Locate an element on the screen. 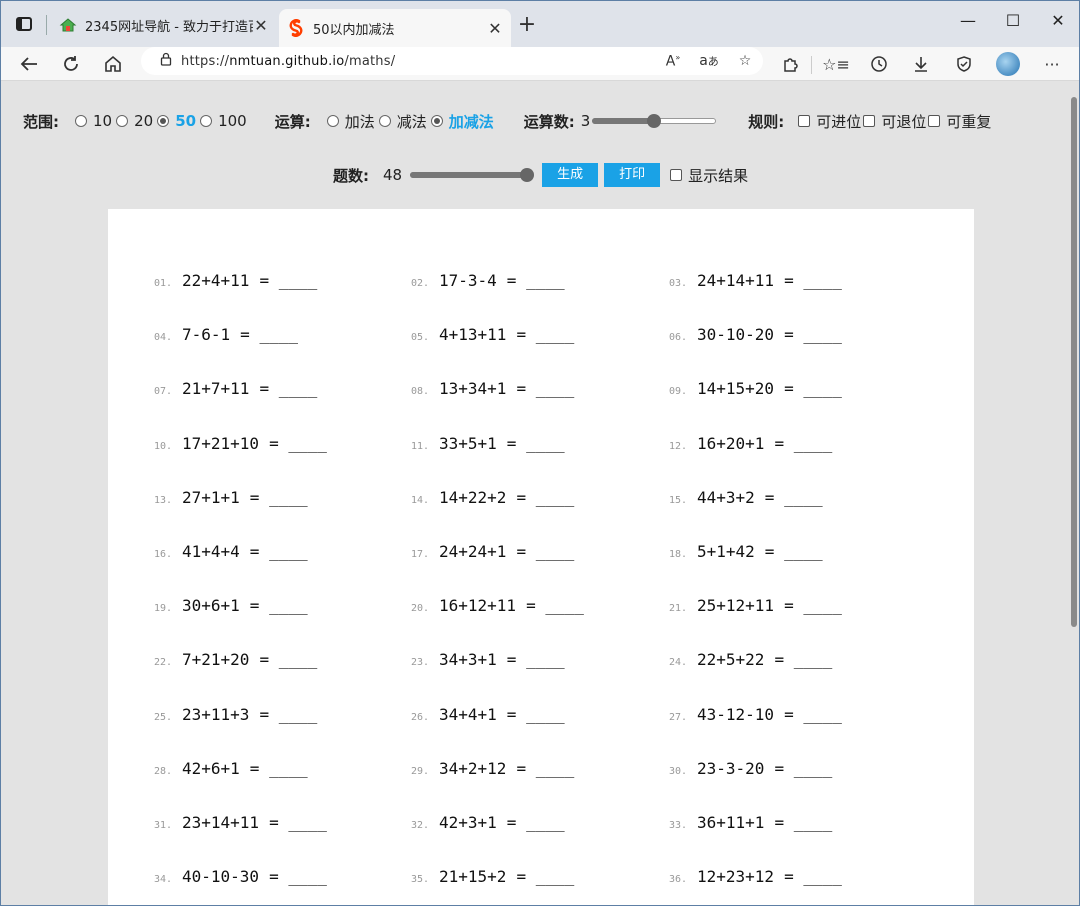  problem-number: 24. is located at coordinates (678, 663).